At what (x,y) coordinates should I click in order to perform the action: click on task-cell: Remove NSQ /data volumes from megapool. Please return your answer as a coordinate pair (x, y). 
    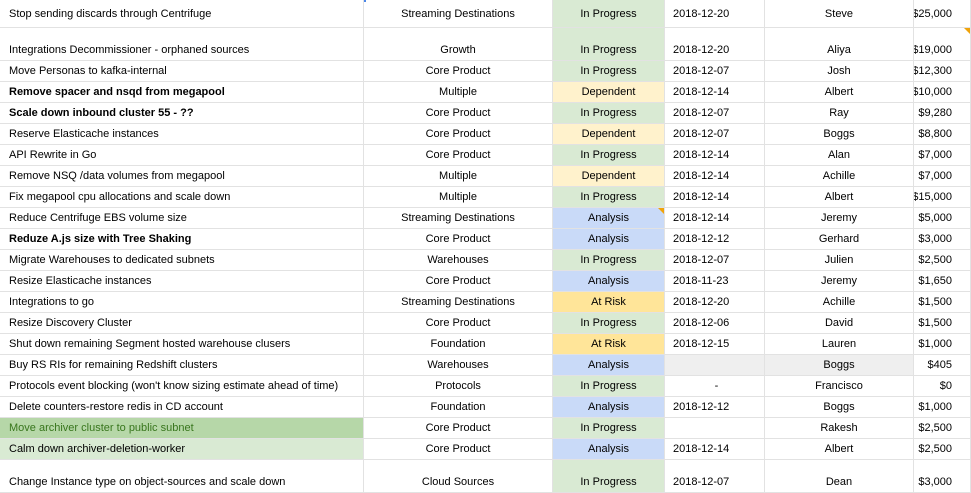
    Looking at the image, I should click on (182, 176).